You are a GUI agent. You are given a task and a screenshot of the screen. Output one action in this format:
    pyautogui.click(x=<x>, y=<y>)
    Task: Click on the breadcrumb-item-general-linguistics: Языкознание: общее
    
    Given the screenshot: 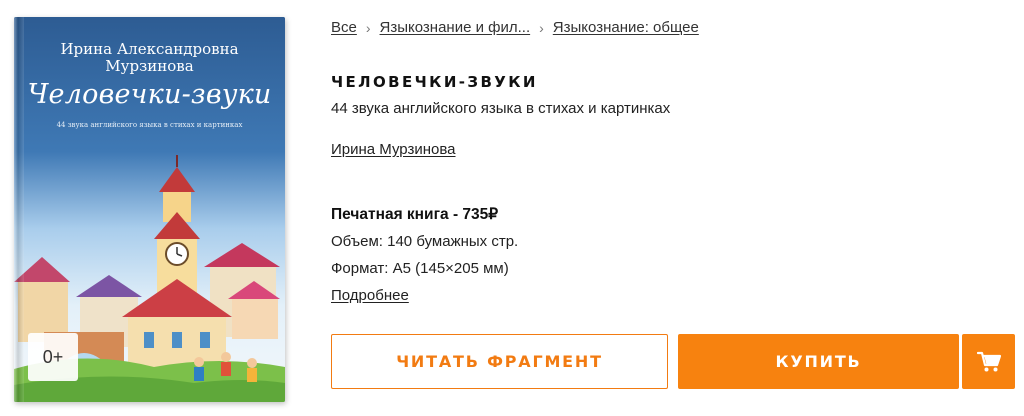 What is the action you would take?
    pyautogui.click(x=626, y=27)
    